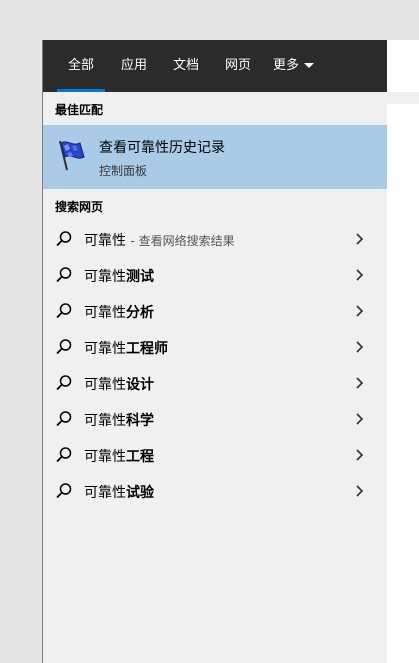 Image resolution: width=419 pixels, height=663 pixels. What do you see at coordinates (72, 155) in the screenshot?
I see `reliability-flag-icon` at bounding box center [72, 155].